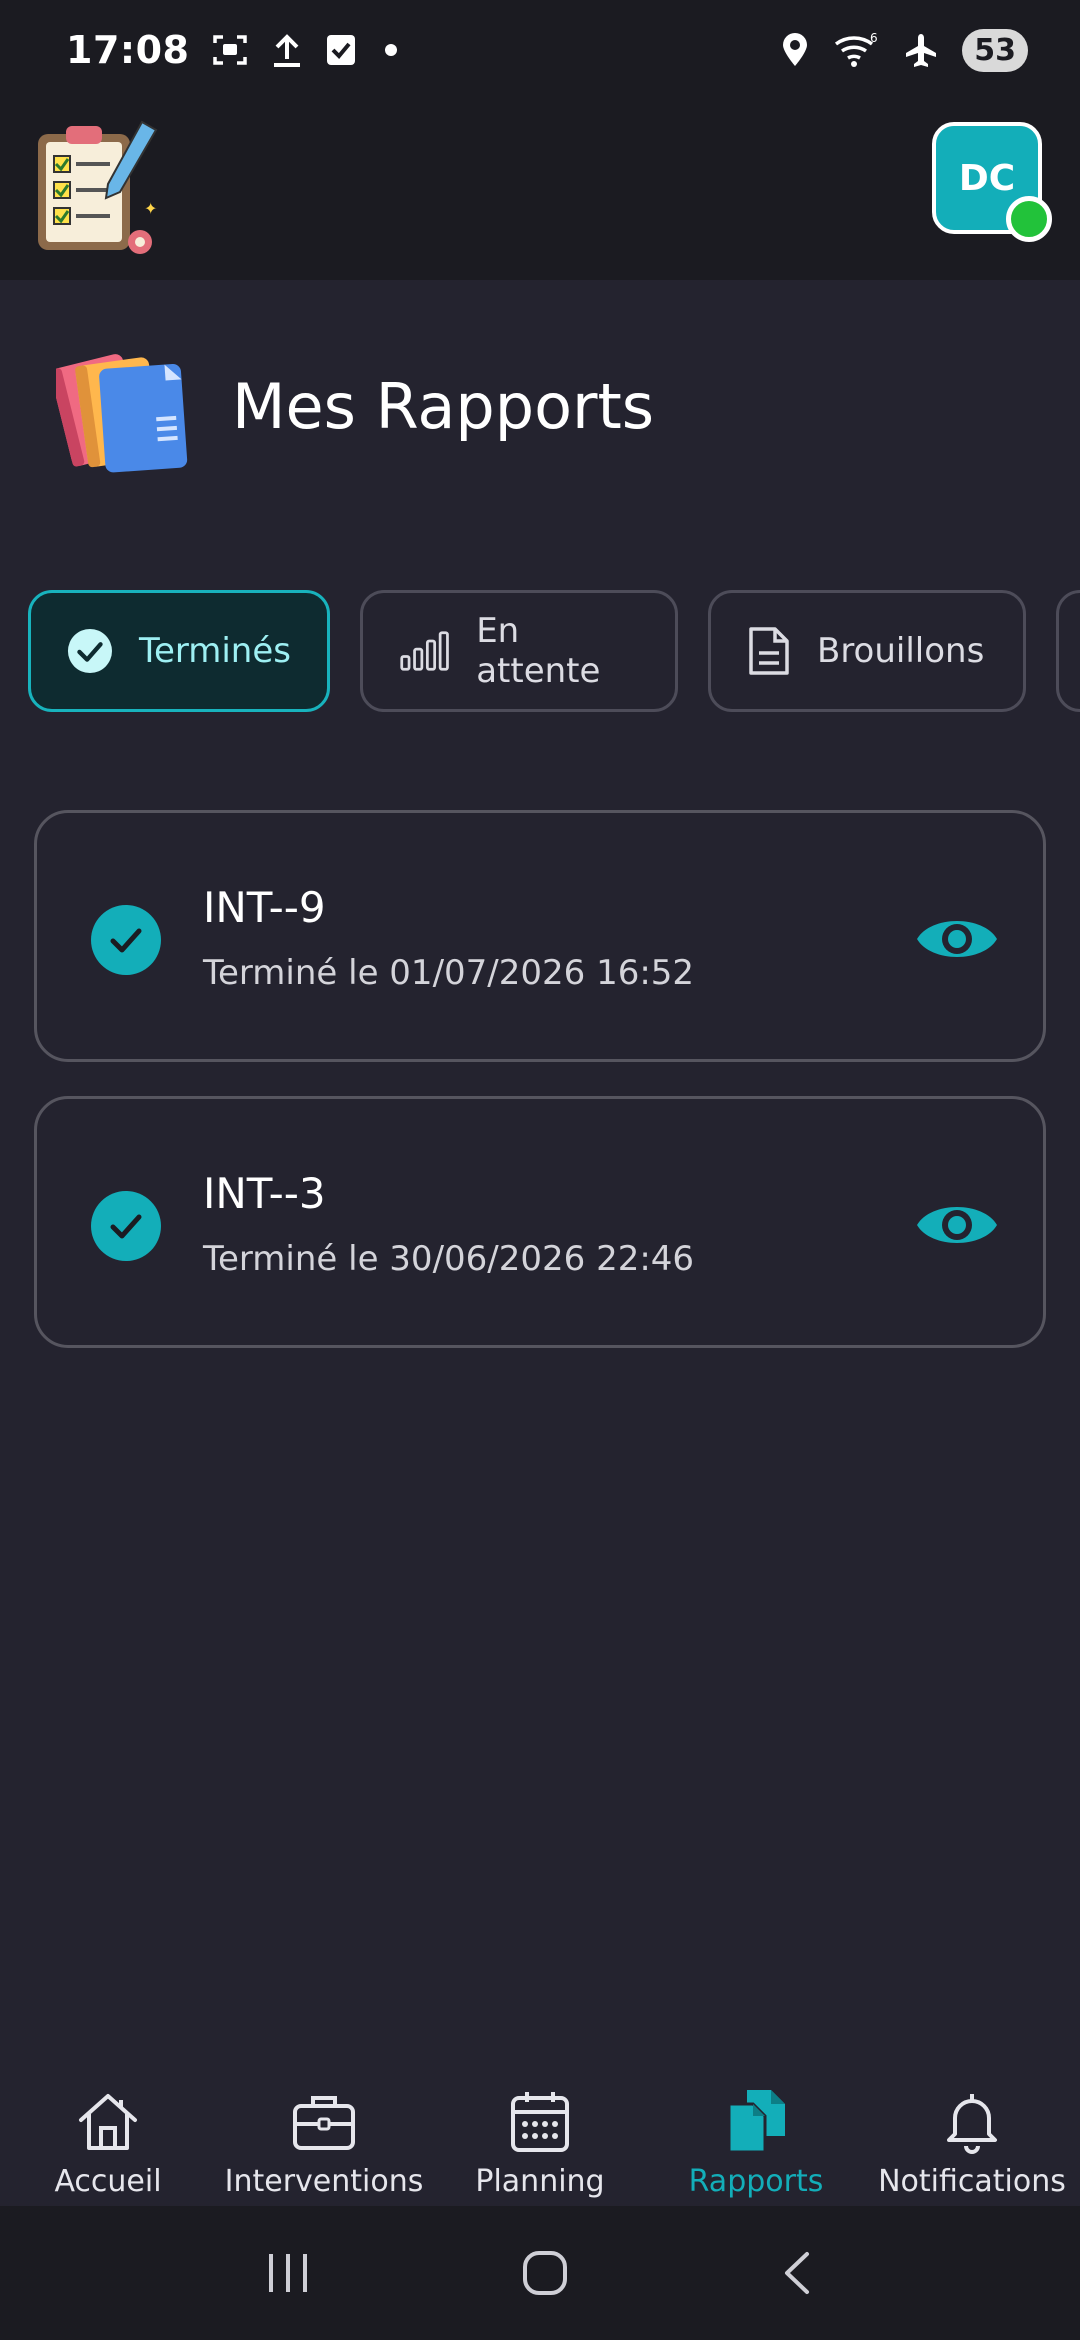 The width and height of the screenshot is (1080, 2340). I want to click on briefcase-icon, so click(324, 2123).